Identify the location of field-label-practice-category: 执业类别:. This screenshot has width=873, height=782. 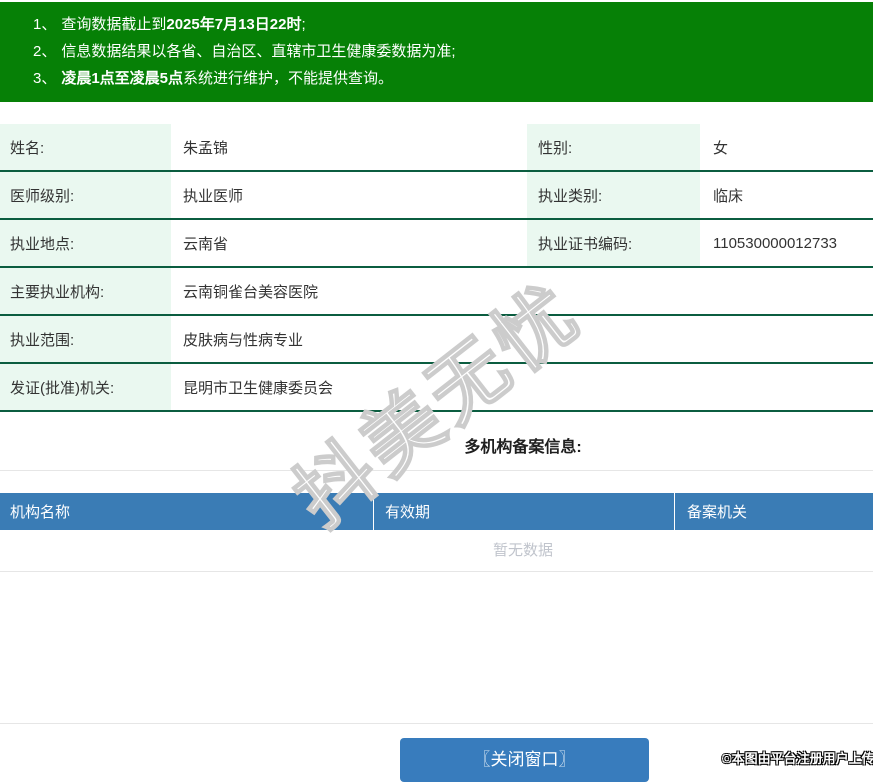
(613, 195).